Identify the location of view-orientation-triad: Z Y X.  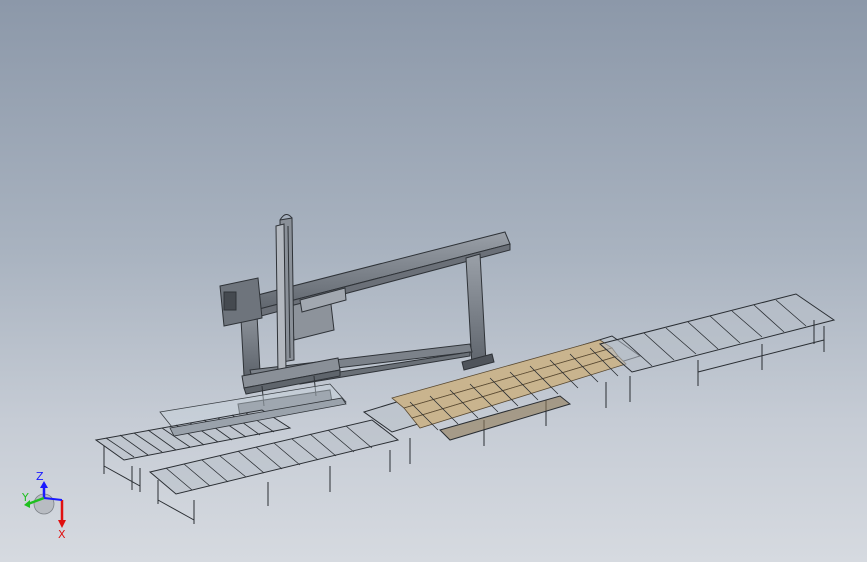
(48, 504).